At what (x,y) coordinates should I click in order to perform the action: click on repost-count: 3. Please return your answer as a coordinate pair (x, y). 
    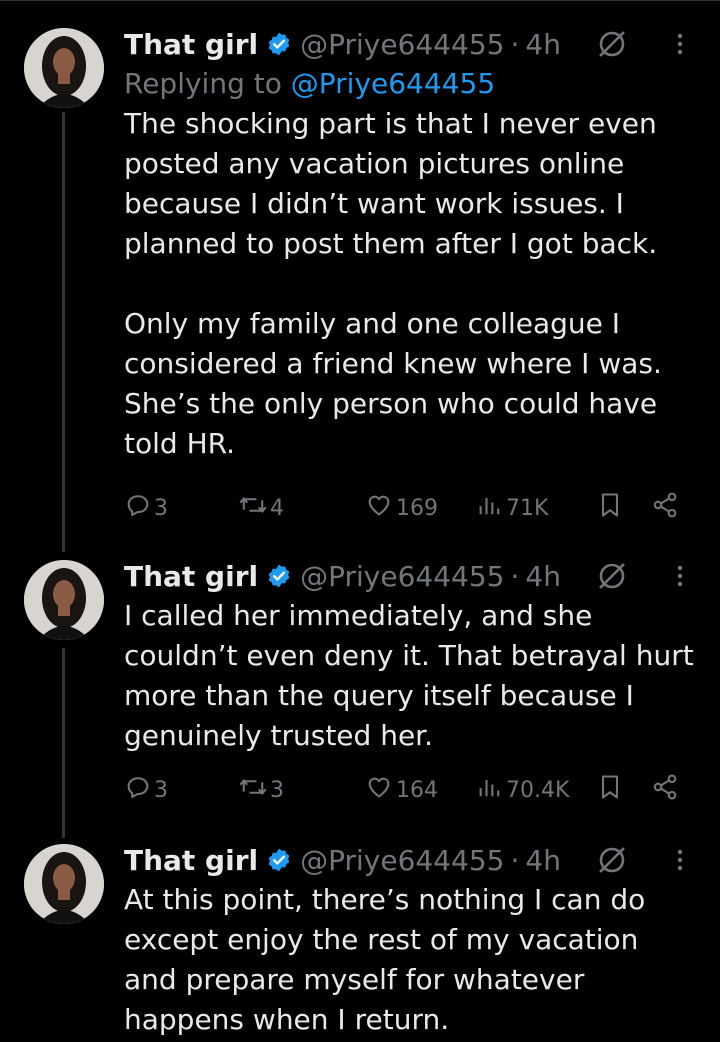
    Looking at the image, I should click on (277, 790).